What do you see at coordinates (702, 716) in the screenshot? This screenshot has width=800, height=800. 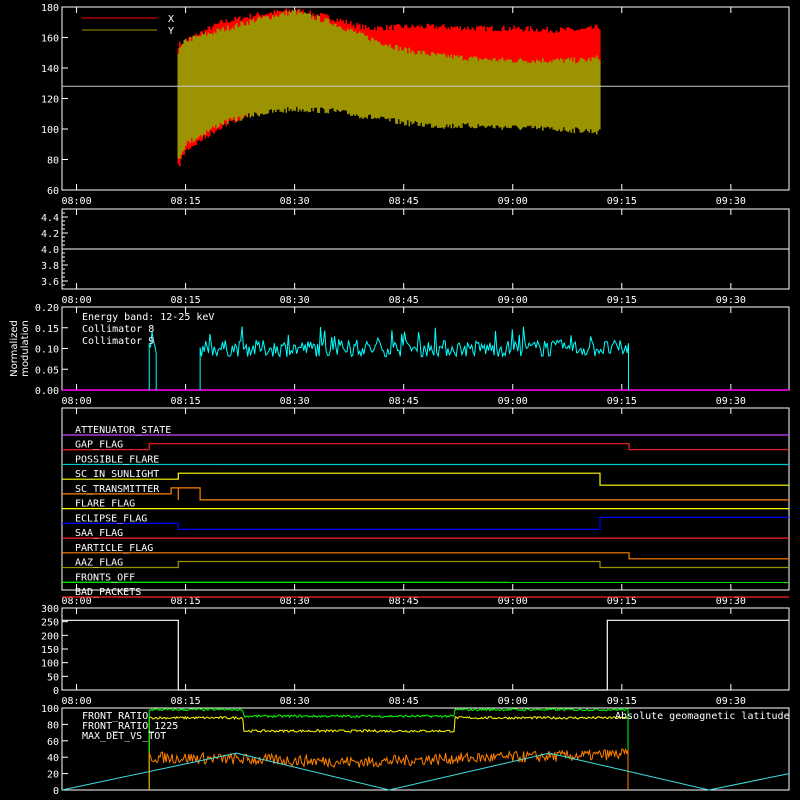 I see `legend-geomagnetic-latitude: Absolute geomagnetic latitude` at bounding box center [702, 716].